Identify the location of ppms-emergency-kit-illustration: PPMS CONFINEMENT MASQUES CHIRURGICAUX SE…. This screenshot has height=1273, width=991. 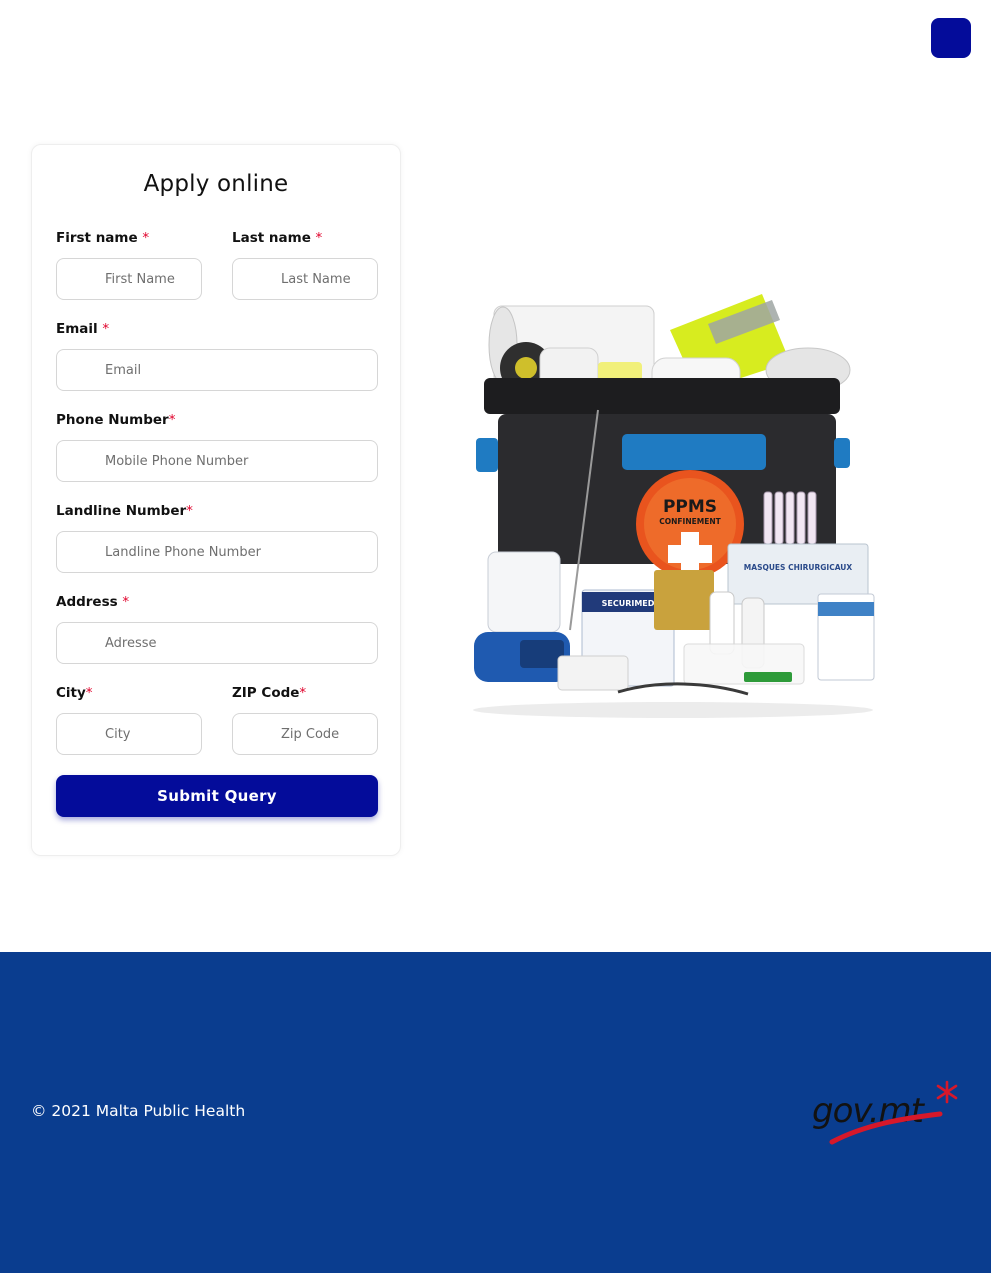
(674, 506).